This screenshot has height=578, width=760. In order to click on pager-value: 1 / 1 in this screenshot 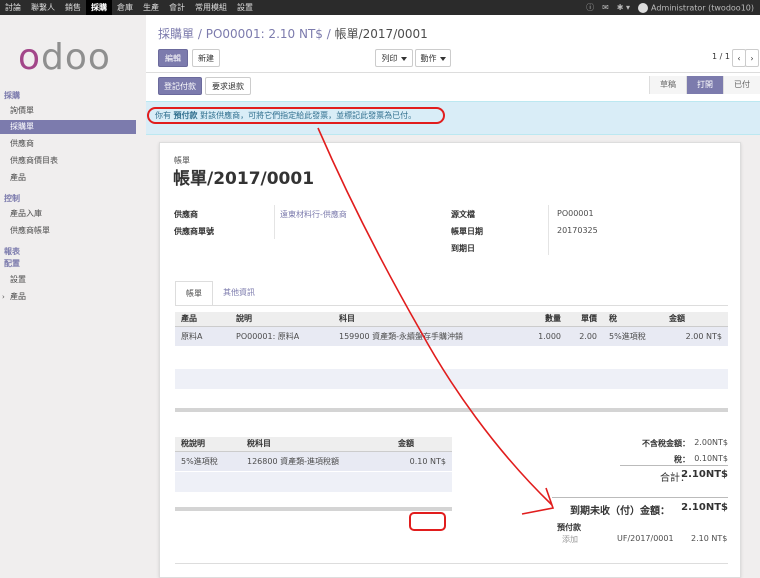, I will do `click(721, 56)`.